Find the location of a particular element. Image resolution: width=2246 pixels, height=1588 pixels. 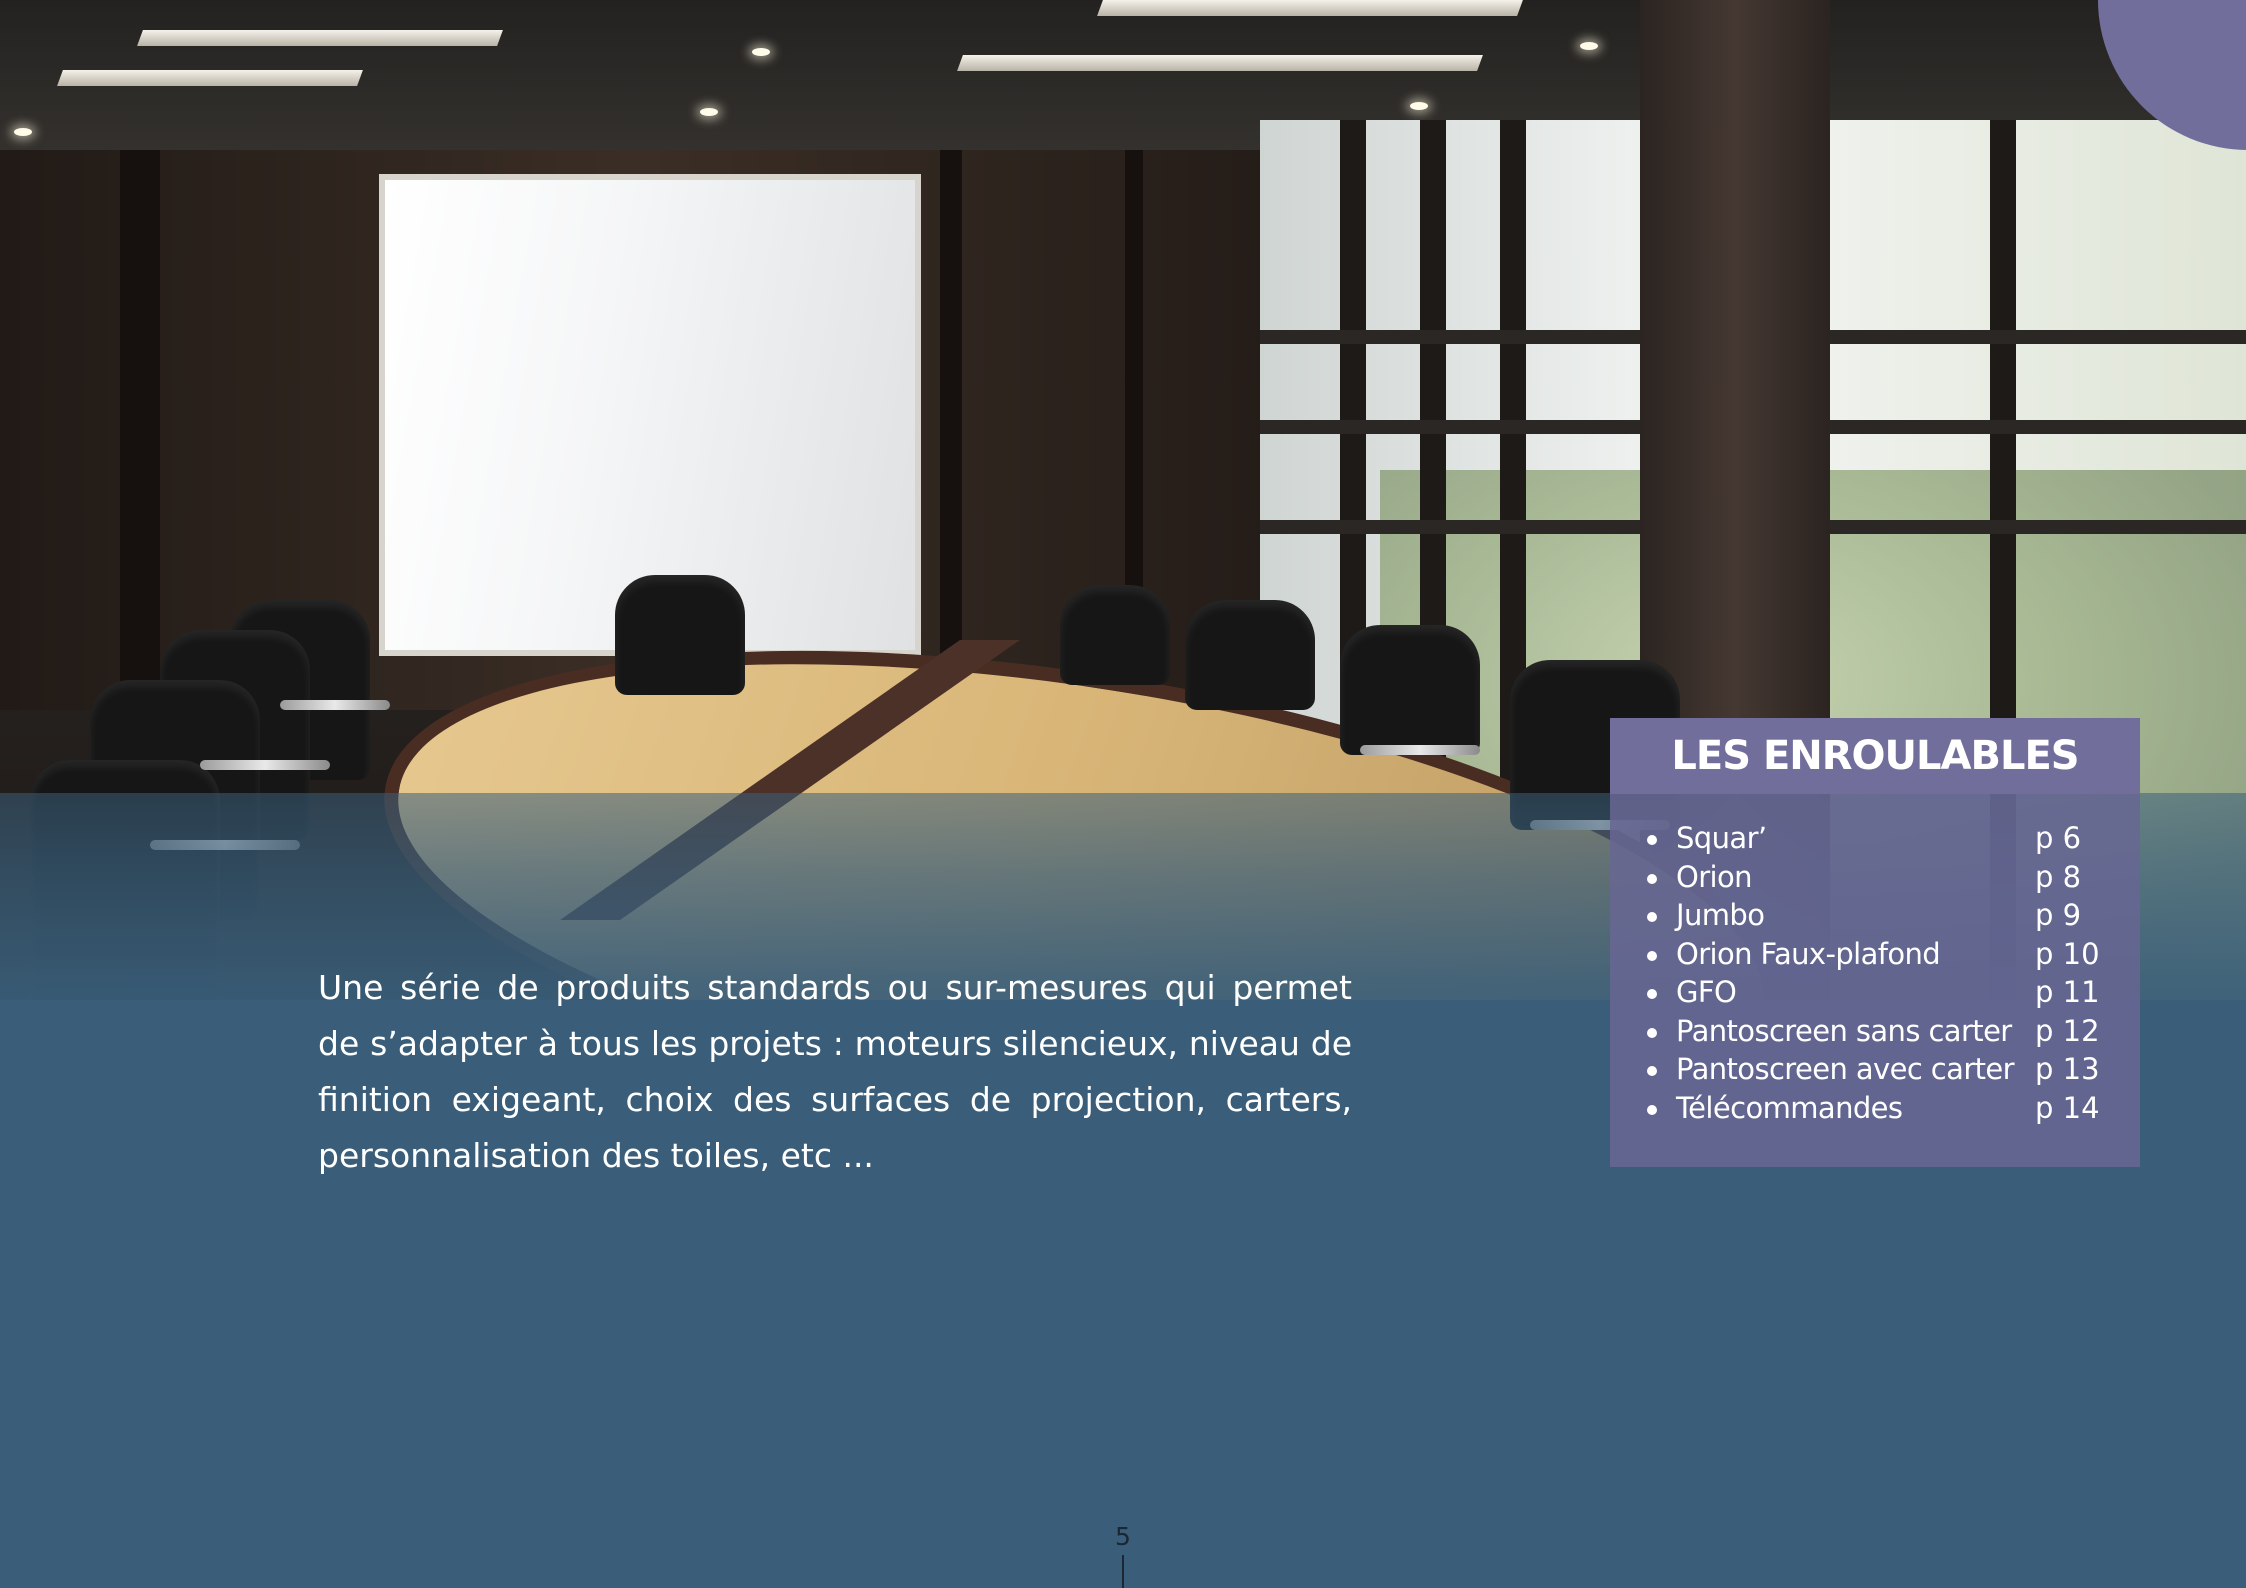

toc-item-telecommandes: Télécommandes p 14 is located at coordinates (1875, 1108).